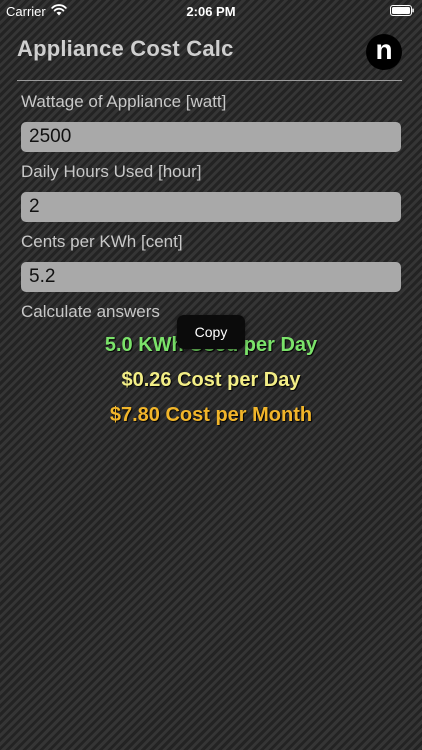 This screenshot has height=750, width=422. Describe the element at coordinates (211, 332) in the screenshot. I see `copy-menu-button: Copy` at that location.